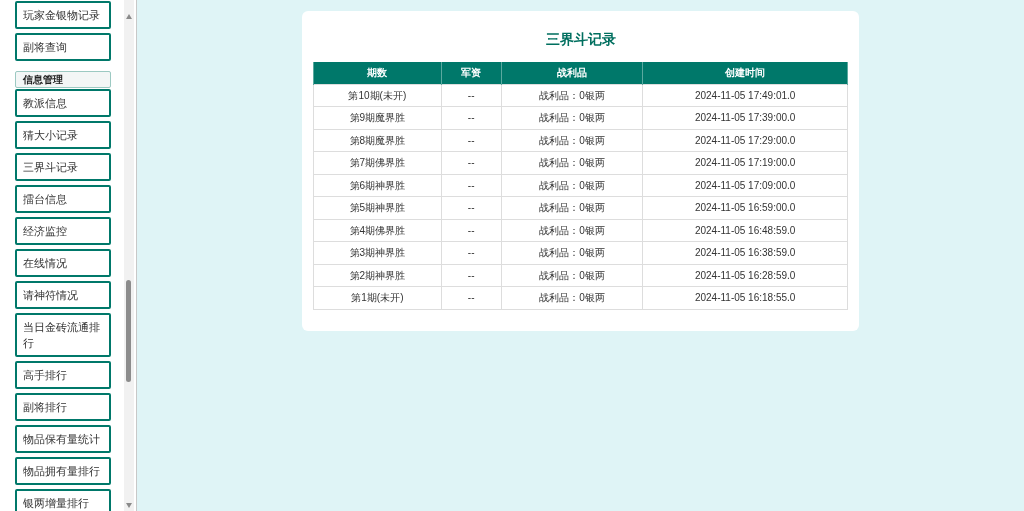  What do you see at coordinates (63, 15) in the screenshot?
I see `sidebar-item: 玩家金银物记录` at bounding box center [63, 15].